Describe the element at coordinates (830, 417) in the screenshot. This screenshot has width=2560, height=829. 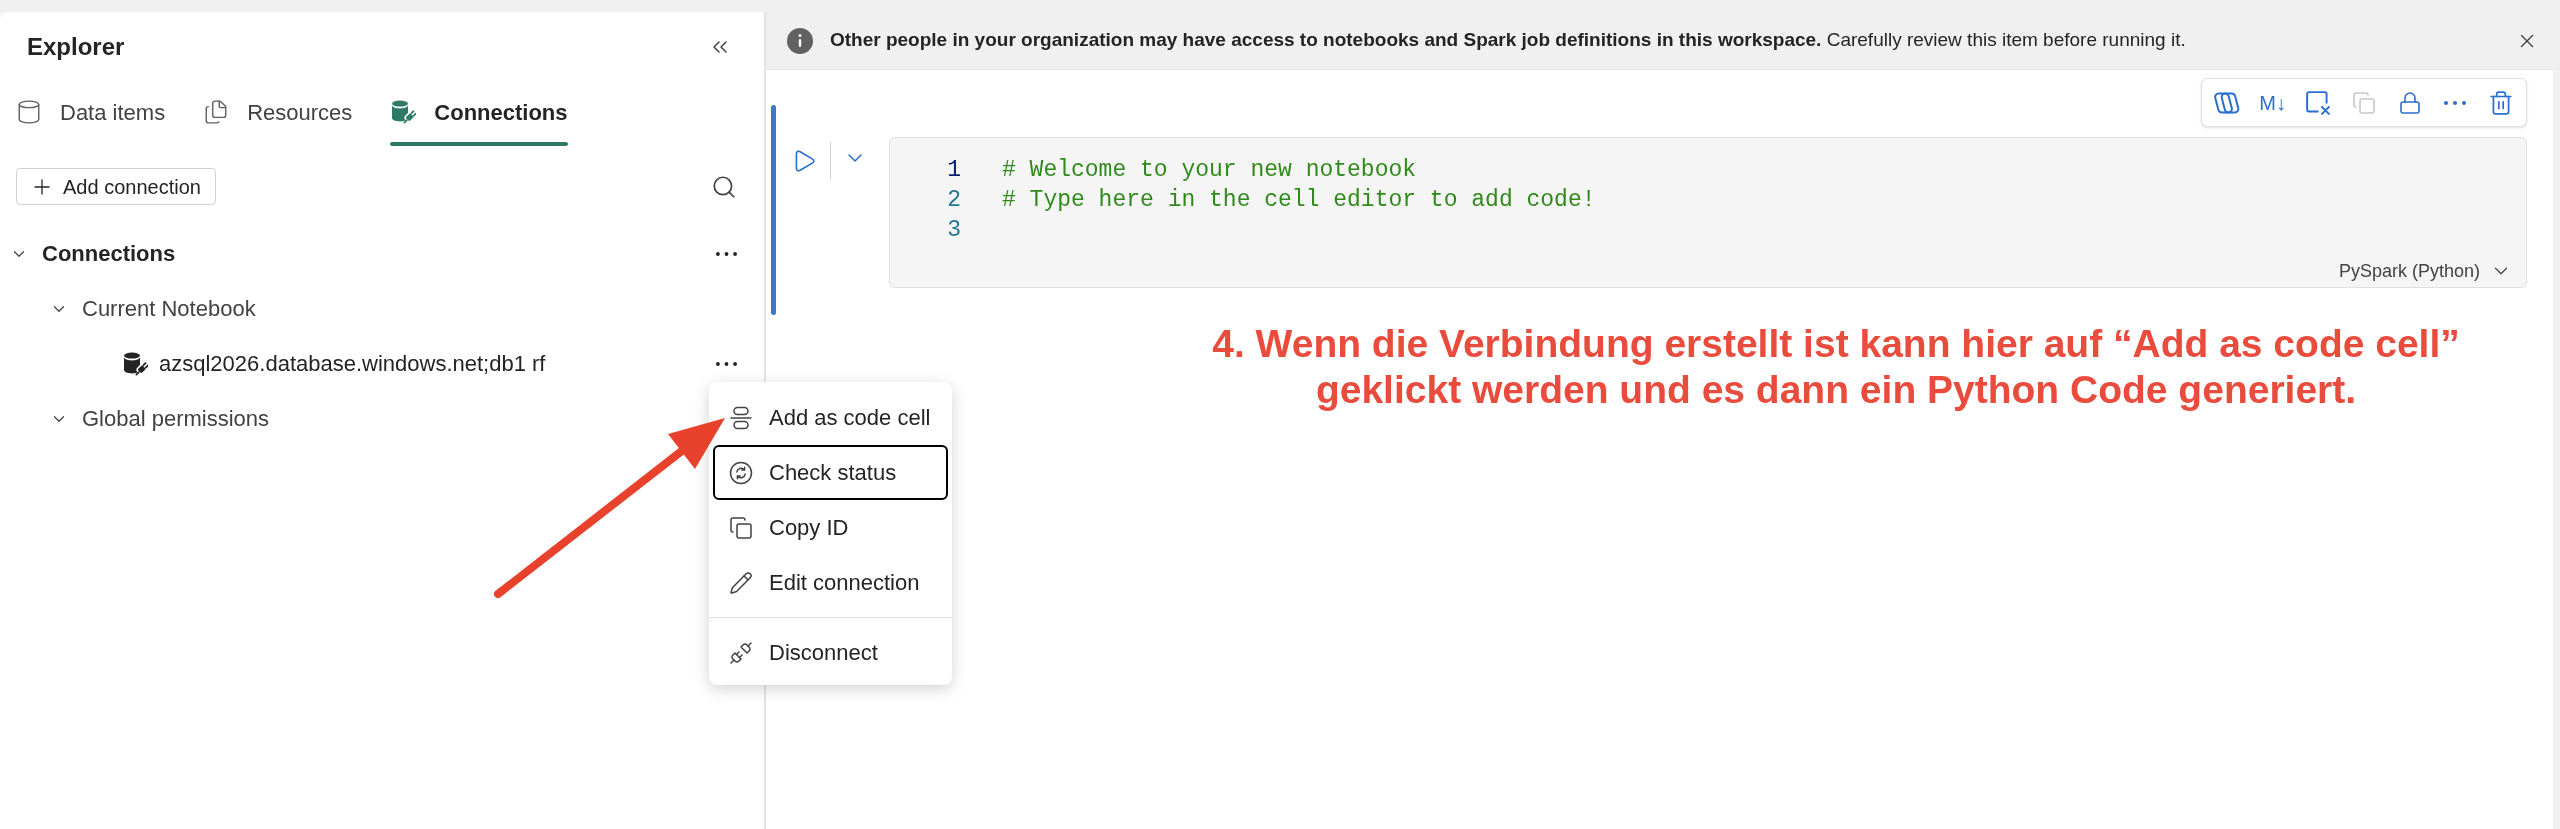
I see `menu-item: Add as code cell` at that location.